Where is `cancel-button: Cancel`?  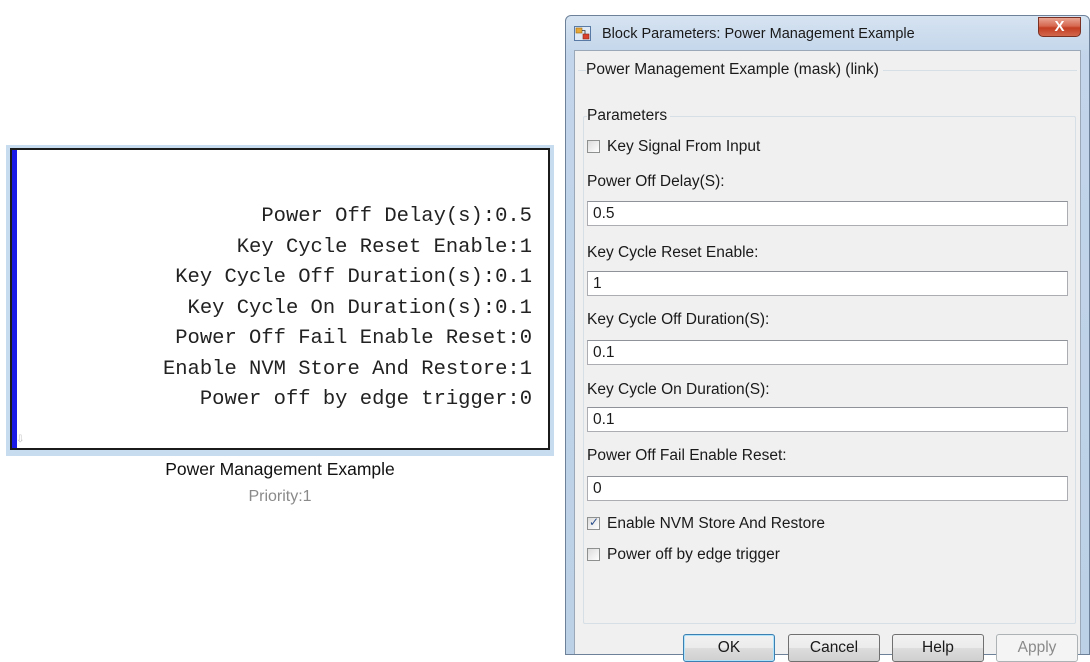
cancel-button: Cancel is located at coordinates (834, 648).